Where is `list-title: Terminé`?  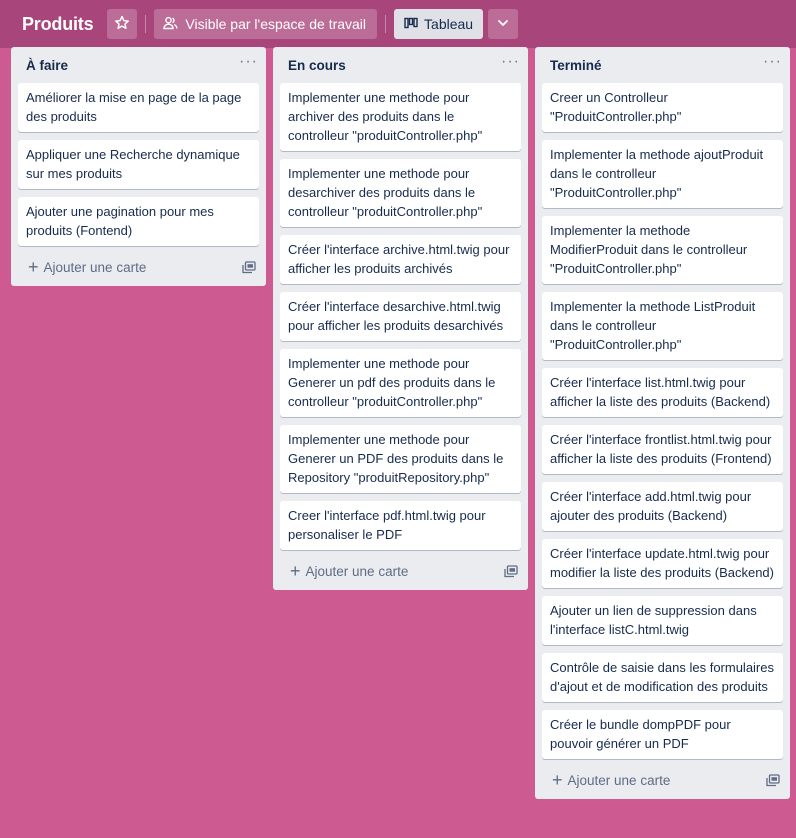
list-title: Terminé is located at coordinates (576, 65).